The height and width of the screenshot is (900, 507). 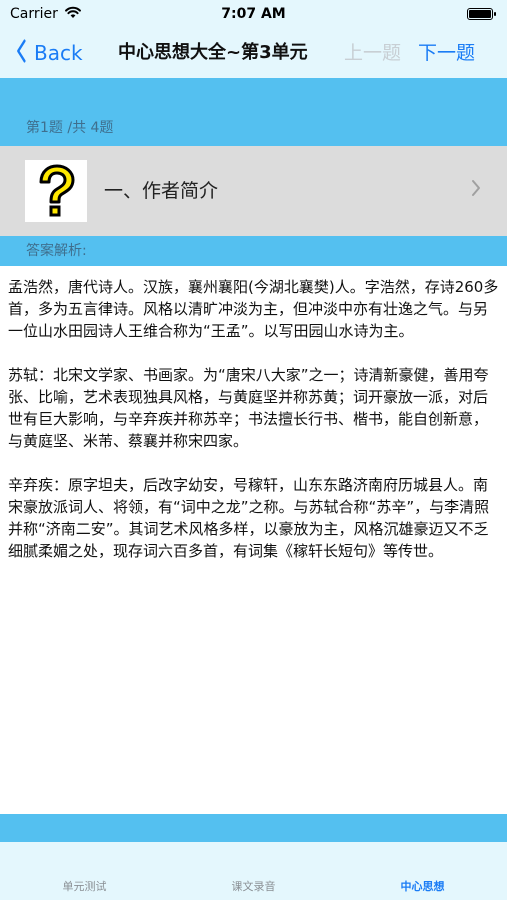 I want to click on tab-bar: 单元测试 课文录音 中心思想, so click(x=253, y=871).